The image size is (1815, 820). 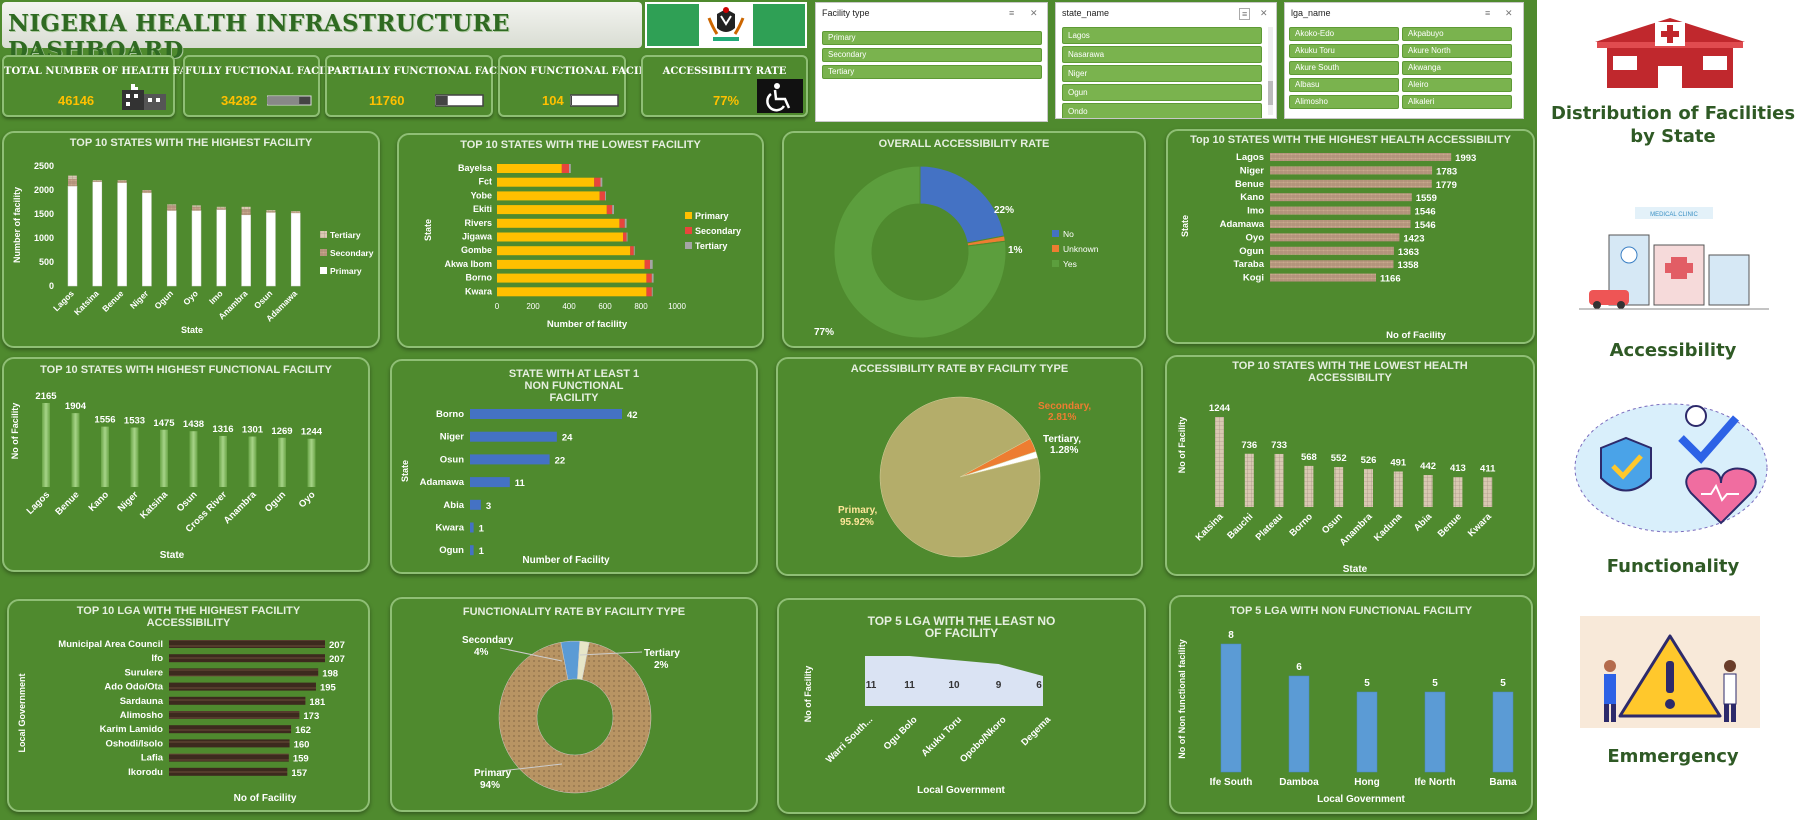 What do you see at coordinates (1670, 672) in the screenshot?
I see `emergency-warning-icon` at bounding box center [1670, 672].